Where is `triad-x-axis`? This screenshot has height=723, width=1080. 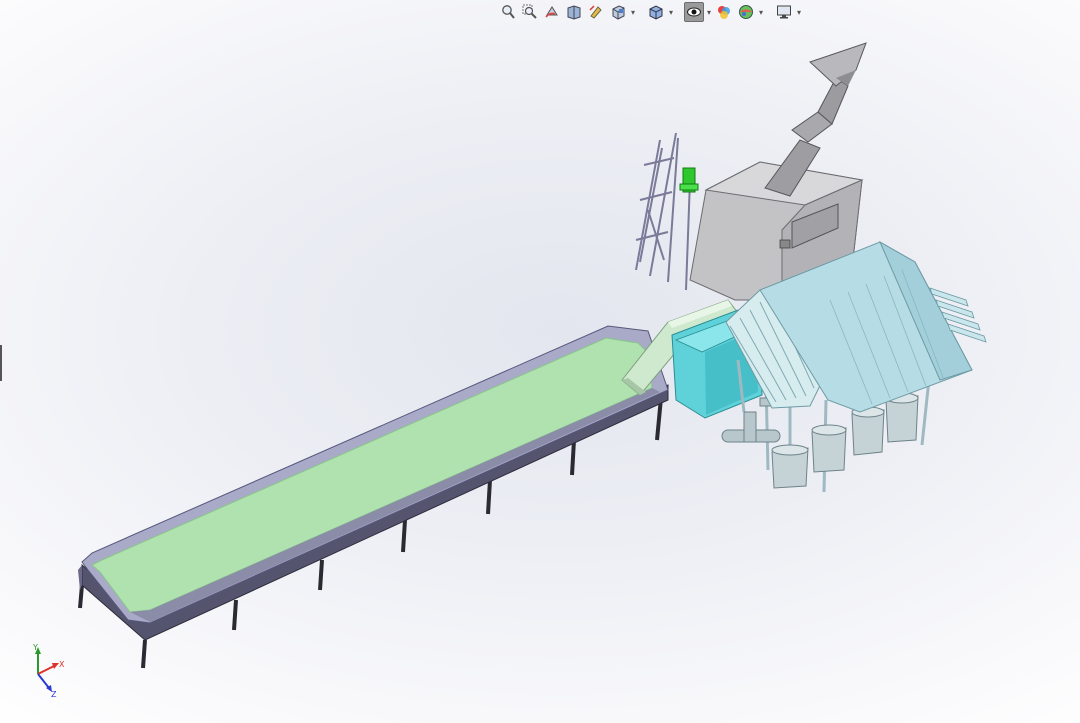
triad-x-axis is located at coordinates (46, 670).